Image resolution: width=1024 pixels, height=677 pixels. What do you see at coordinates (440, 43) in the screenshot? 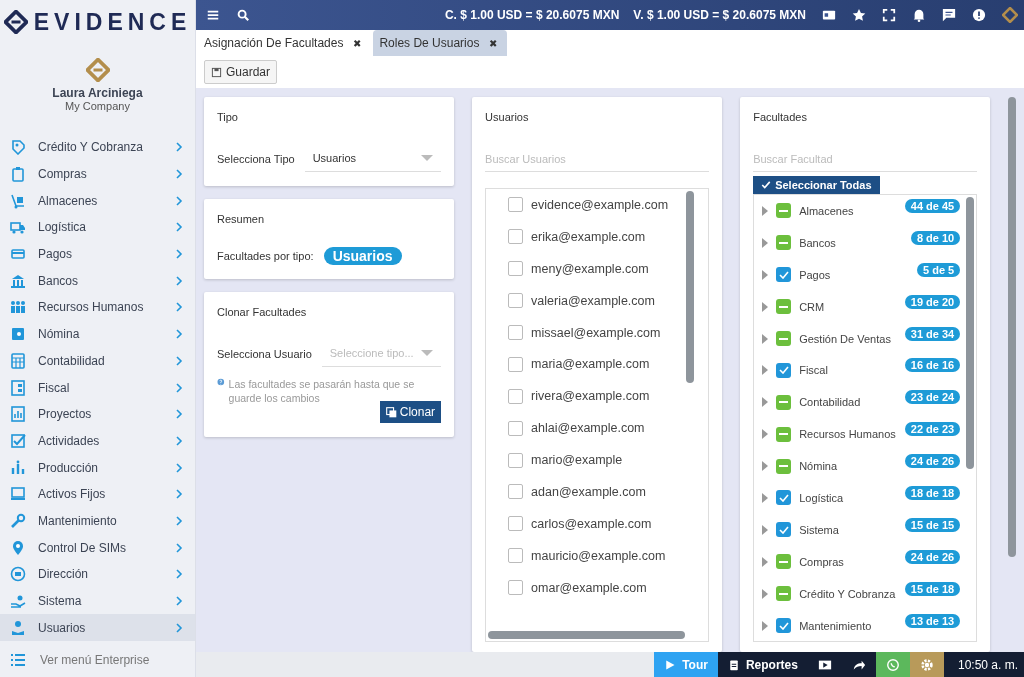
I see `tab: Roles De Usuarios ✖` at bounding box center [440, 43].